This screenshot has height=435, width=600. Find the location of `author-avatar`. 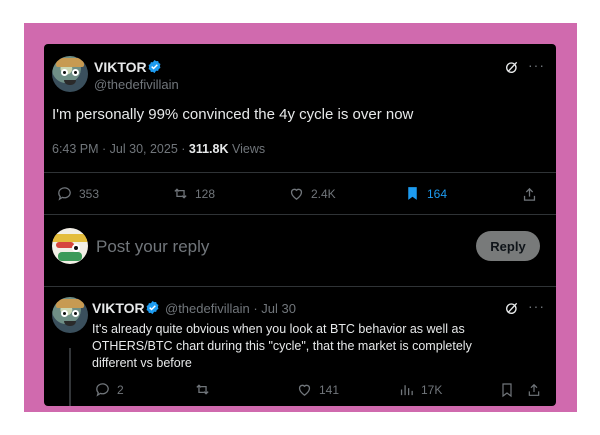

author-avatar is located at coordinates (70, 74).